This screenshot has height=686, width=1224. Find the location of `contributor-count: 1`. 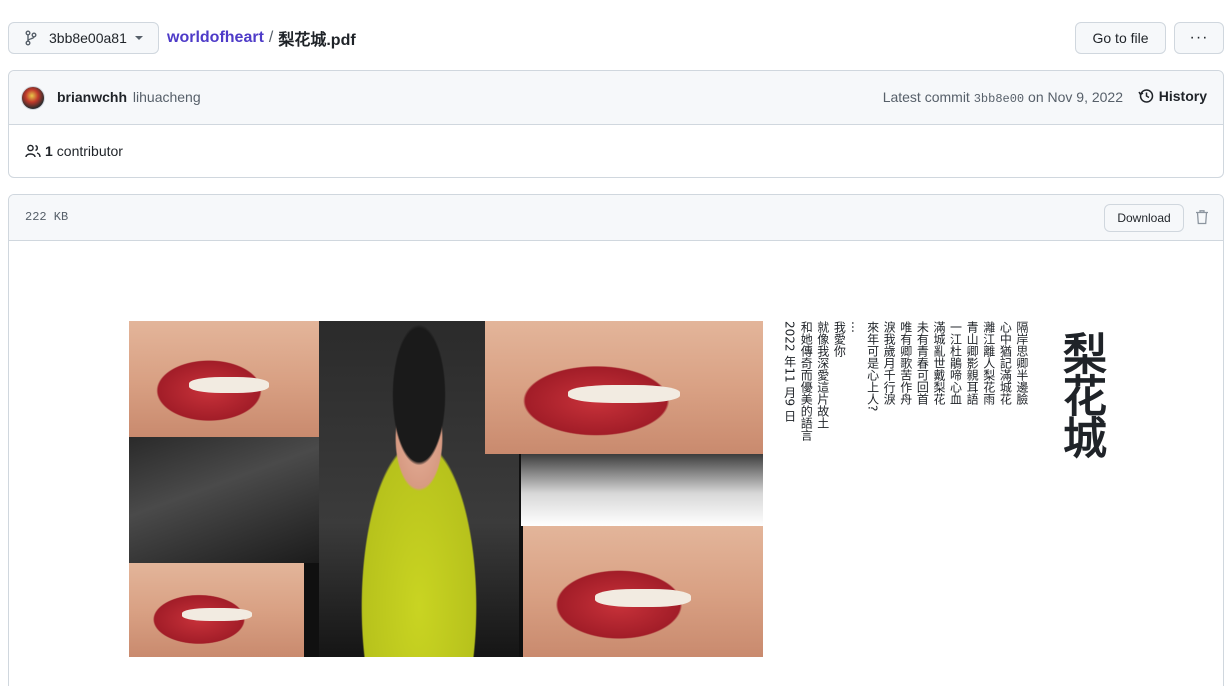

contributor-count: 1 is located at coordinates (49, 151).